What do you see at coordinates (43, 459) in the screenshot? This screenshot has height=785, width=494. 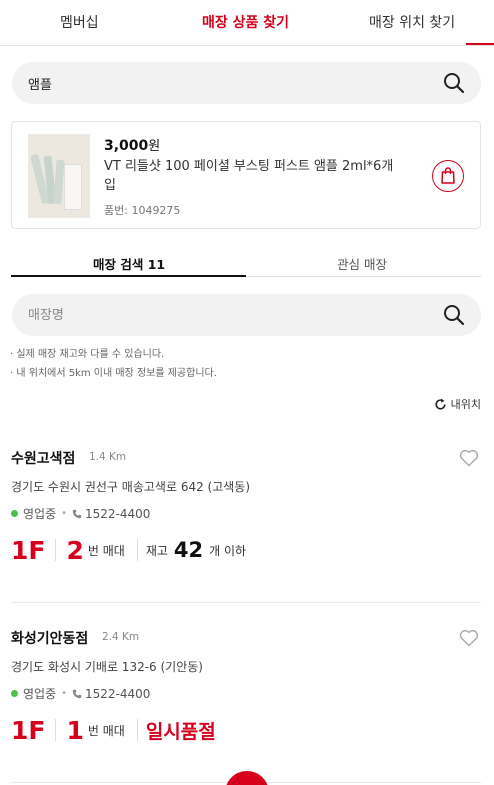 I see `store-name: 수원고색점` at bounding box center [43, 459].